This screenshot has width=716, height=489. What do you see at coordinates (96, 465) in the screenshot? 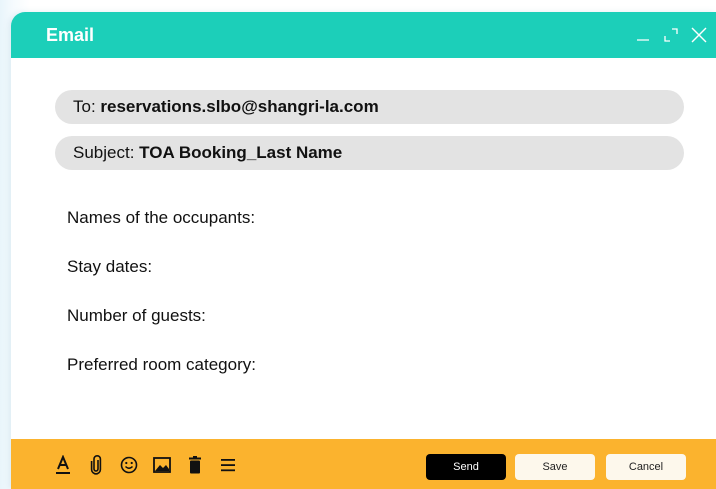
I see `attachment-icon` at bounding box center [96, 465].